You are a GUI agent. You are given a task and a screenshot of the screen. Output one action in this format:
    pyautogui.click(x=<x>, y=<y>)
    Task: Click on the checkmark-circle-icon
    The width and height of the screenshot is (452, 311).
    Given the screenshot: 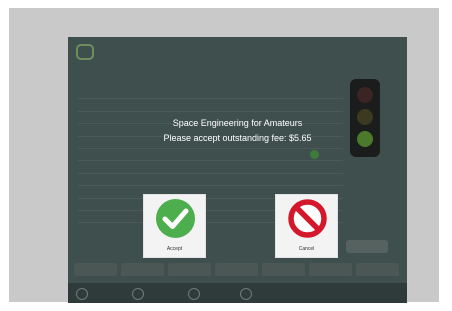 What is the action you would take?
    pyautogui.click(x=175, y=218)
    